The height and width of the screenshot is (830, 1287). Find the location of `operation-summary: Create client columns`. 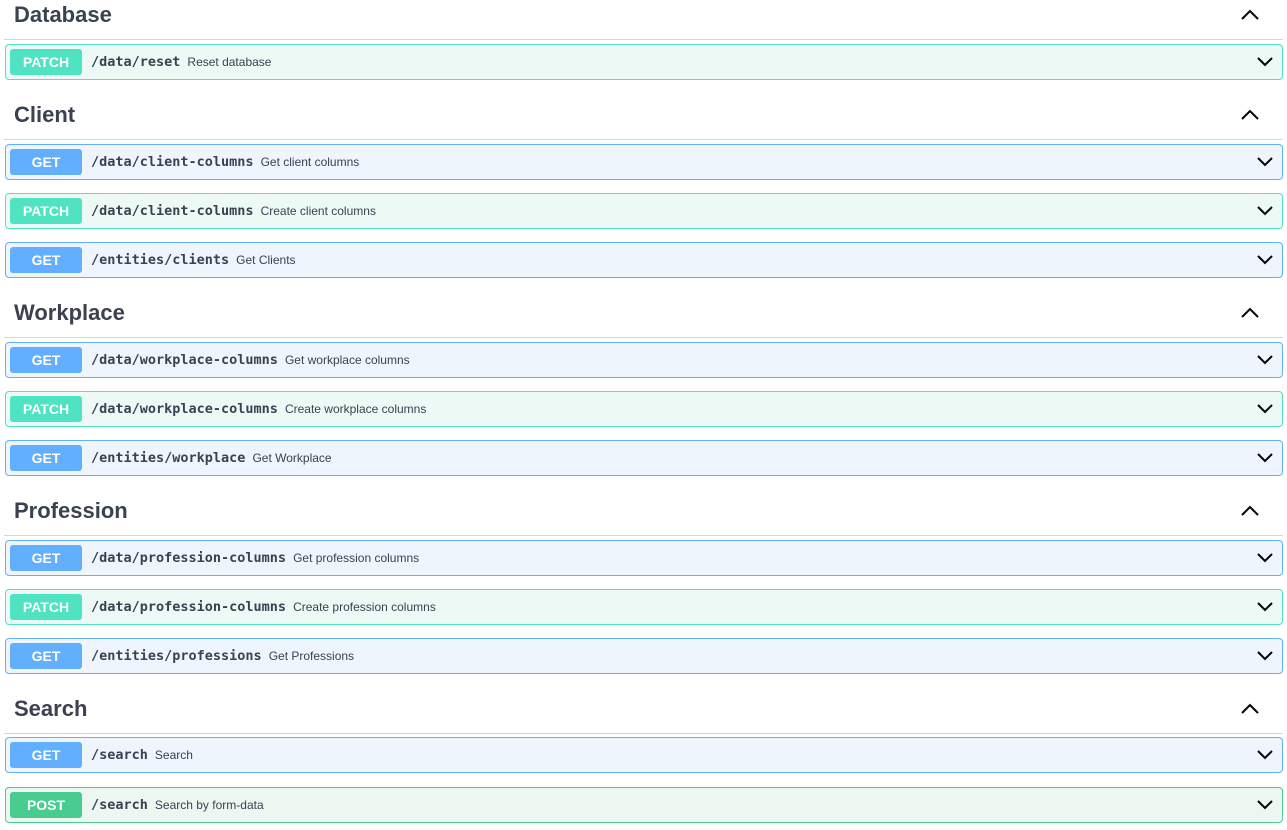

operation-summary: Create client columns is located at coordinates (318, 211).